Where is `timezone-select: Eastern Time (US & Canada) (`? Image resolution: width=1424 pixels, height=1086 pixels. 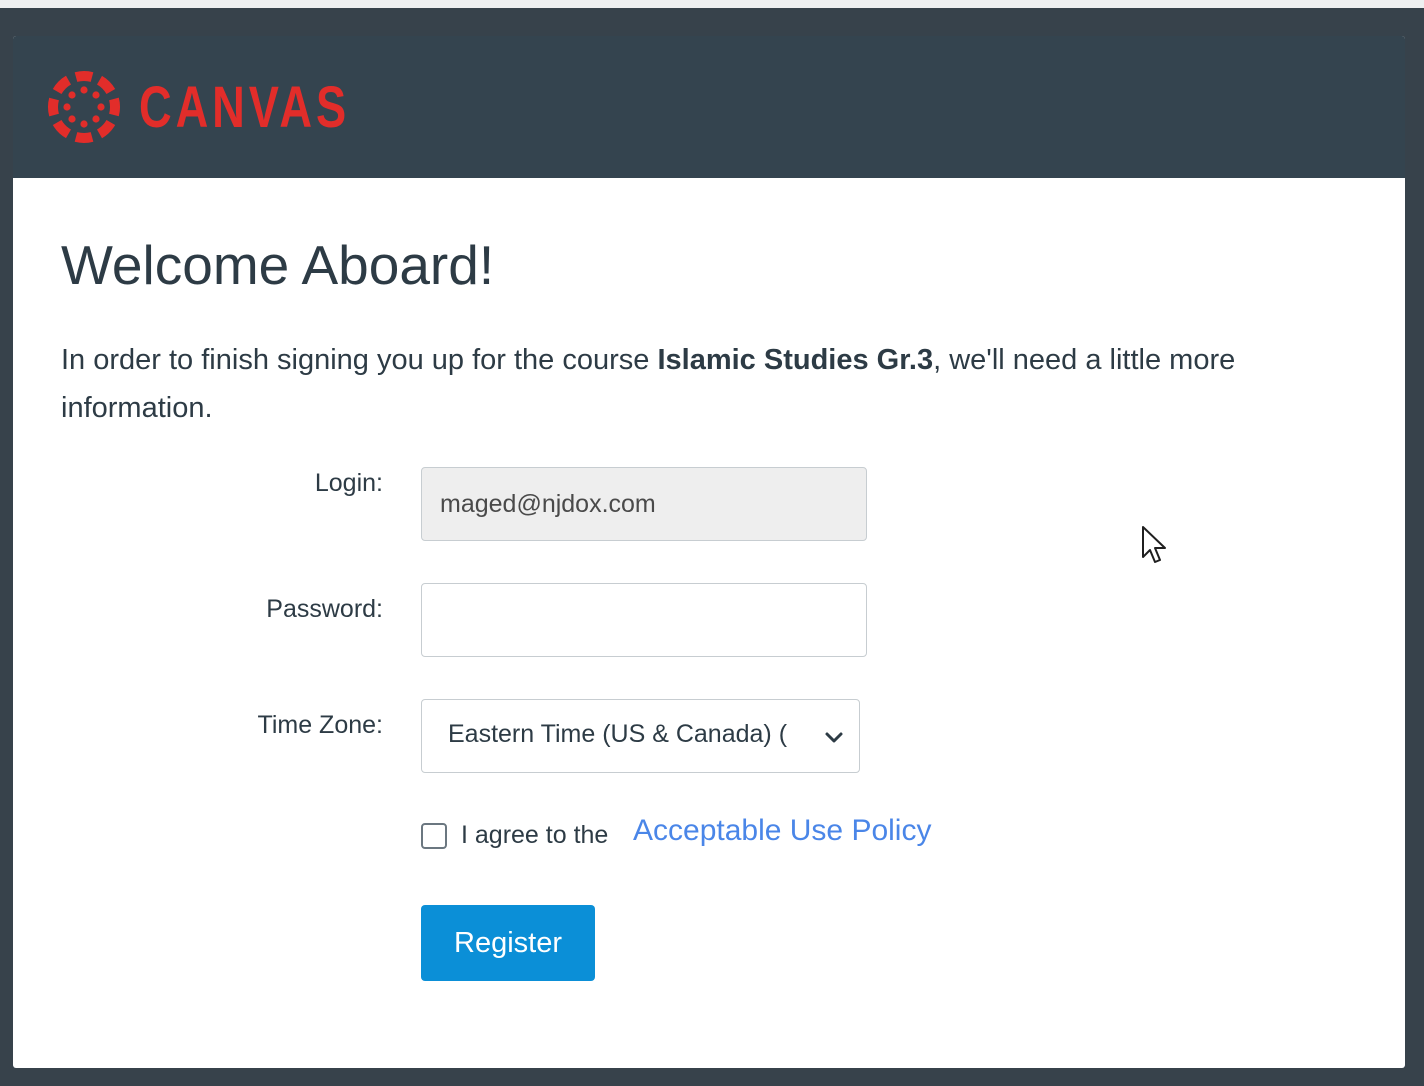 timezone-select: Eastern Time (US & Canada) ( is located at coordinates (640, 736).